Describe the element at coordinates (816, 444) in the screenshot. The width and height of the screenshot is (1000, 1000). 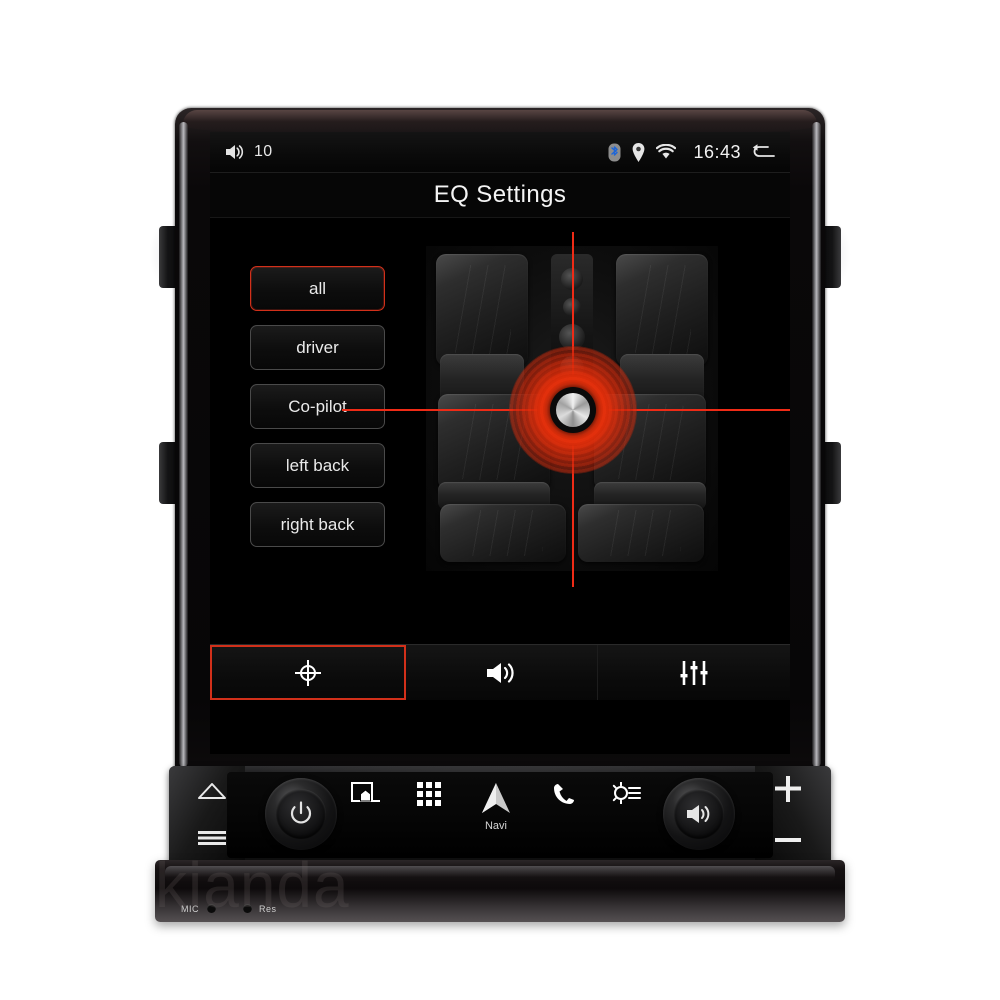
I see `bezel-right-highlight` at that location.